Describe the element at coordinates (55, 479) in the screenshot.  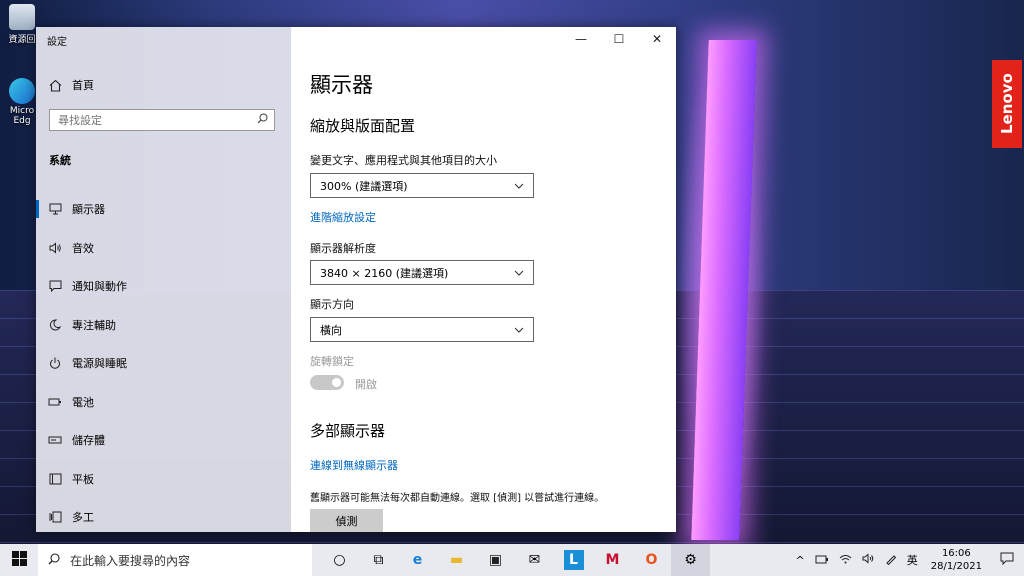
I see `tablet-icon` at that location.